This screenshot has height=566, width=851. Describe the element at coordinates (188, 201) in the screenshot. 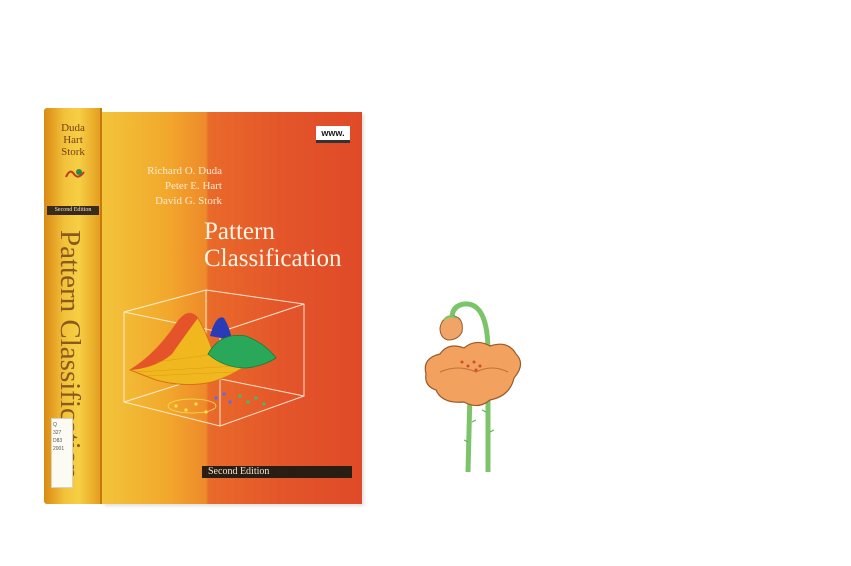

I see `cover-author: David G. Stork` at that location.